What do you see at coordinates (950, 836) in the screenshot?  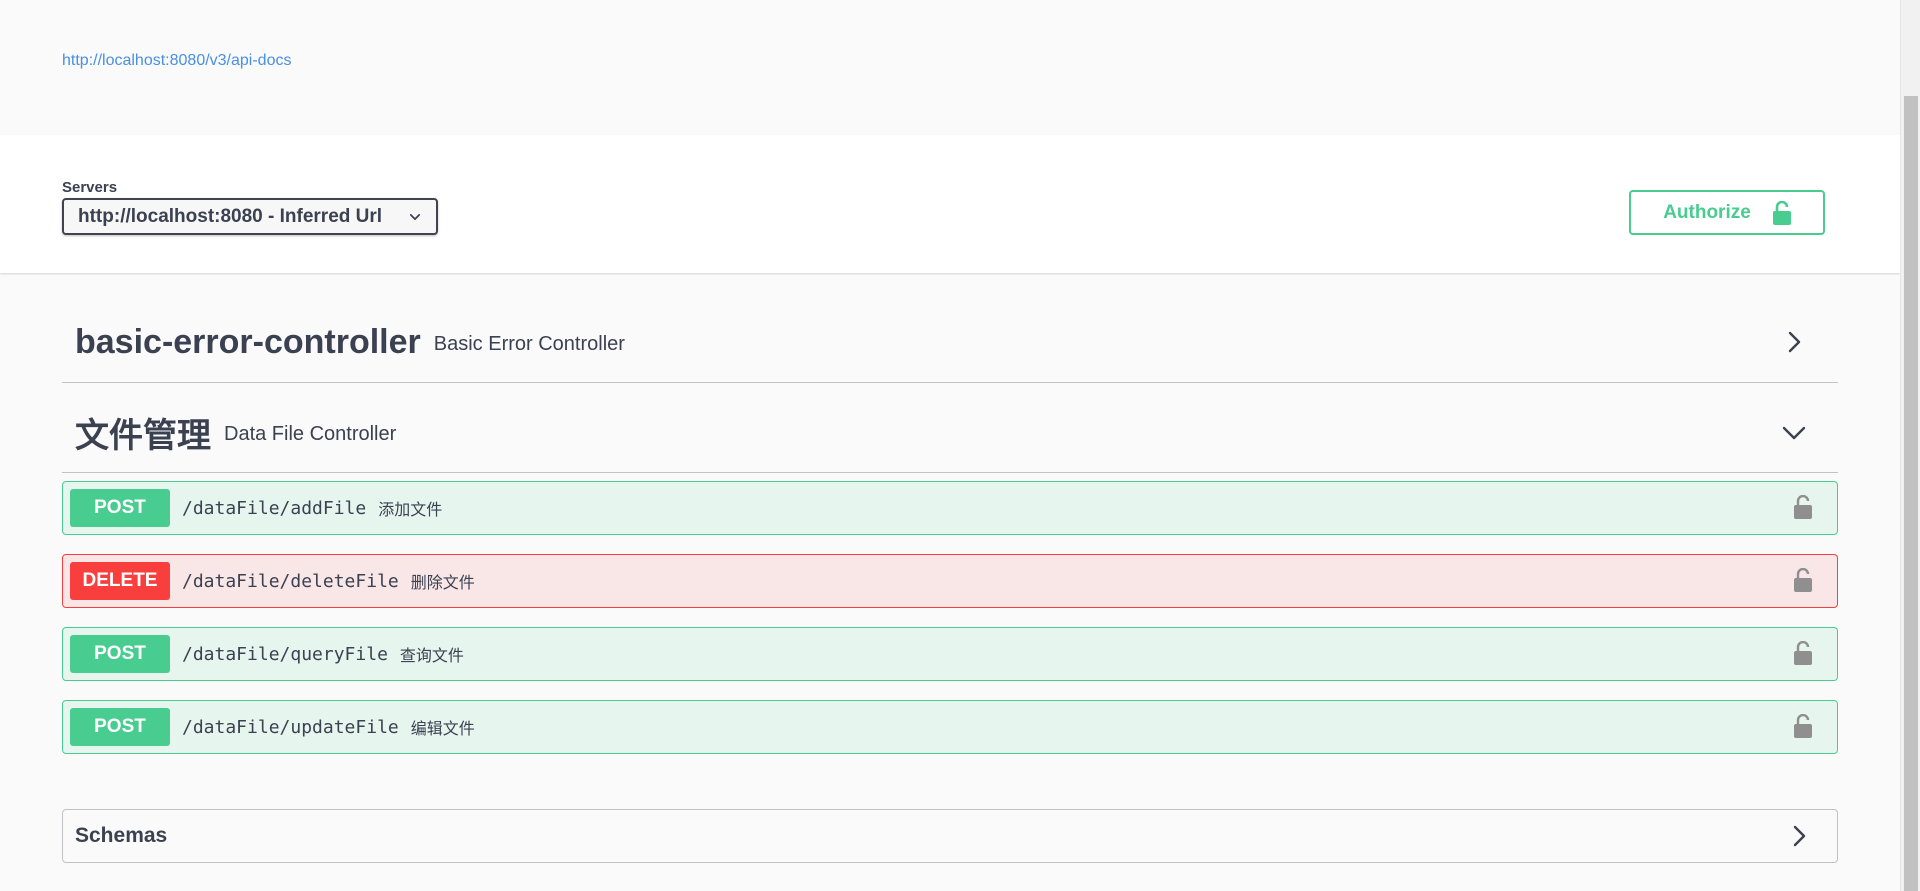 I see `schemas-section: Schemas` at bounding box center [950, 836].